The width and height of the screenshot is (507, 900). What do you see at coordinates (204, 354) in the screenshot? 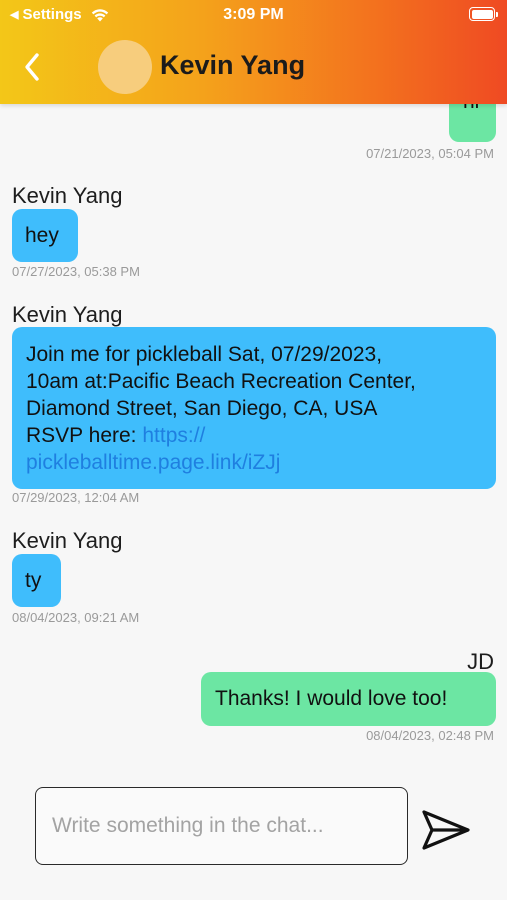
I see `message-text-line: Join me for pickleball Sat, 07/29/2023,` at bounding box center [204, 354].